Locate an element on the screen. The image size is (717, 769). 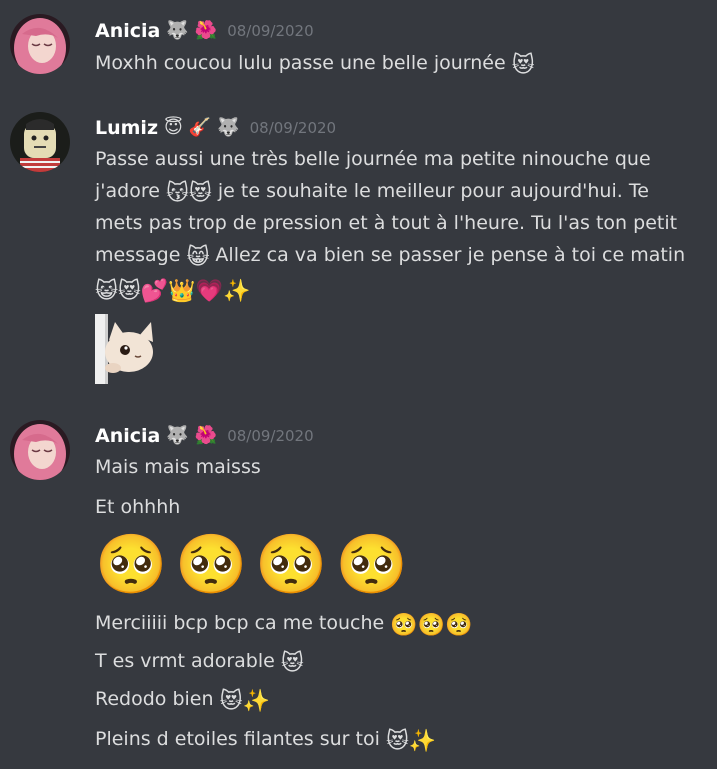
message-text: Pleins d etoiles filantes sur toi is located at coordinates (237, 739).